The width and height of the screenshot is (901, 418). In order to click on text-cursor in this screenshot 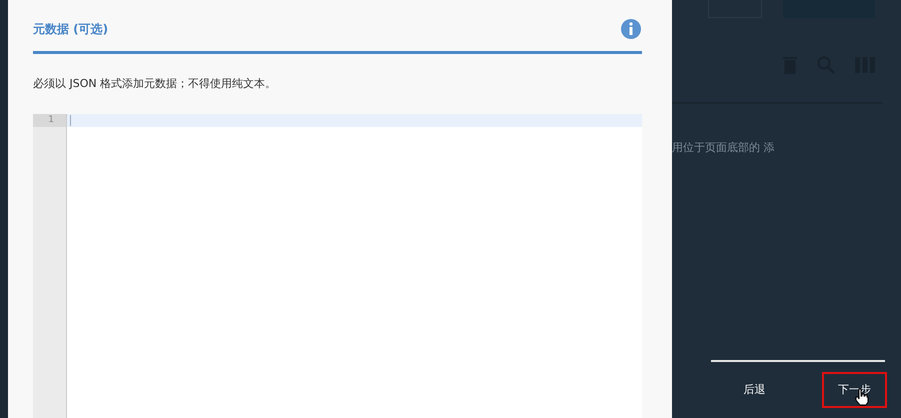, I will do `click(70, 120)`.